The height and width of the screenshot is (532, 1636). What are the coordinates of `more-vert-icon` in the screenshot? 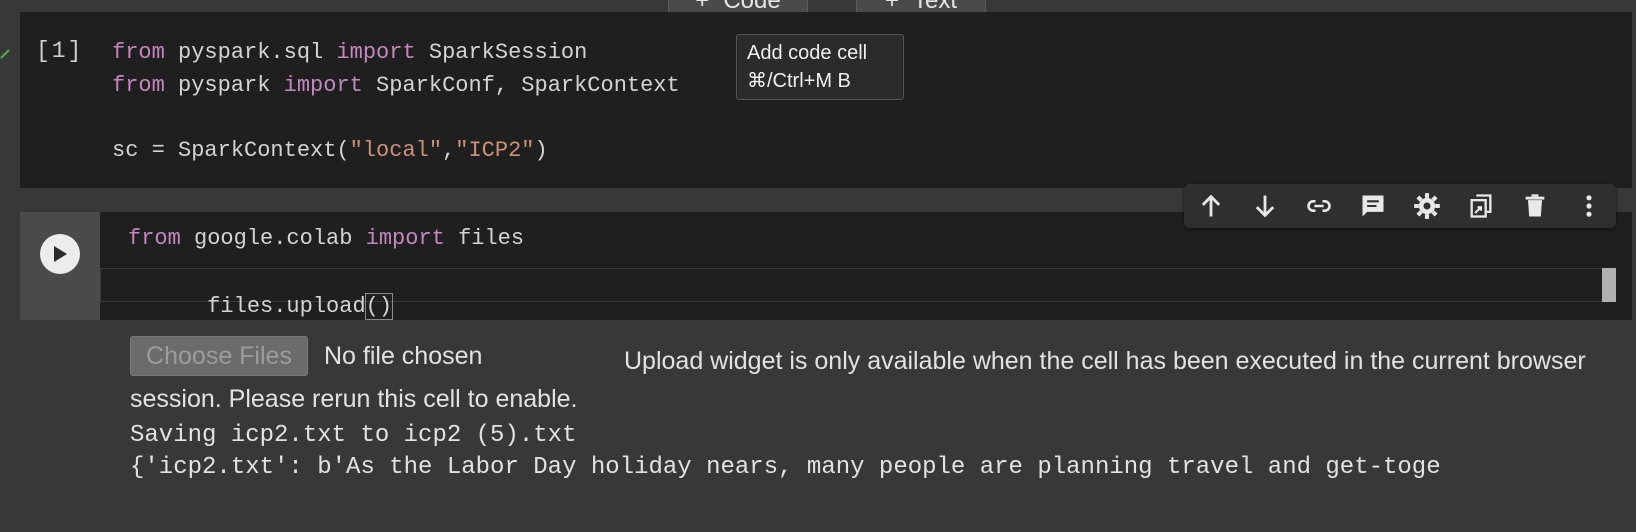 It's located at (1589, 206).